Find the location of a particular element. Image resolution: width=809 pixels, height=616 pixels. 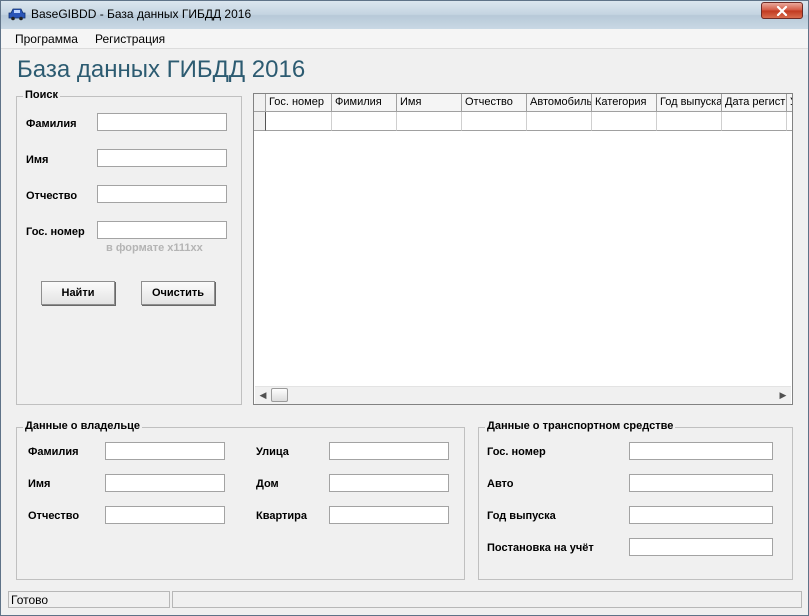

owner-apartment-label: Квартира is located at coordinates (282, 516).